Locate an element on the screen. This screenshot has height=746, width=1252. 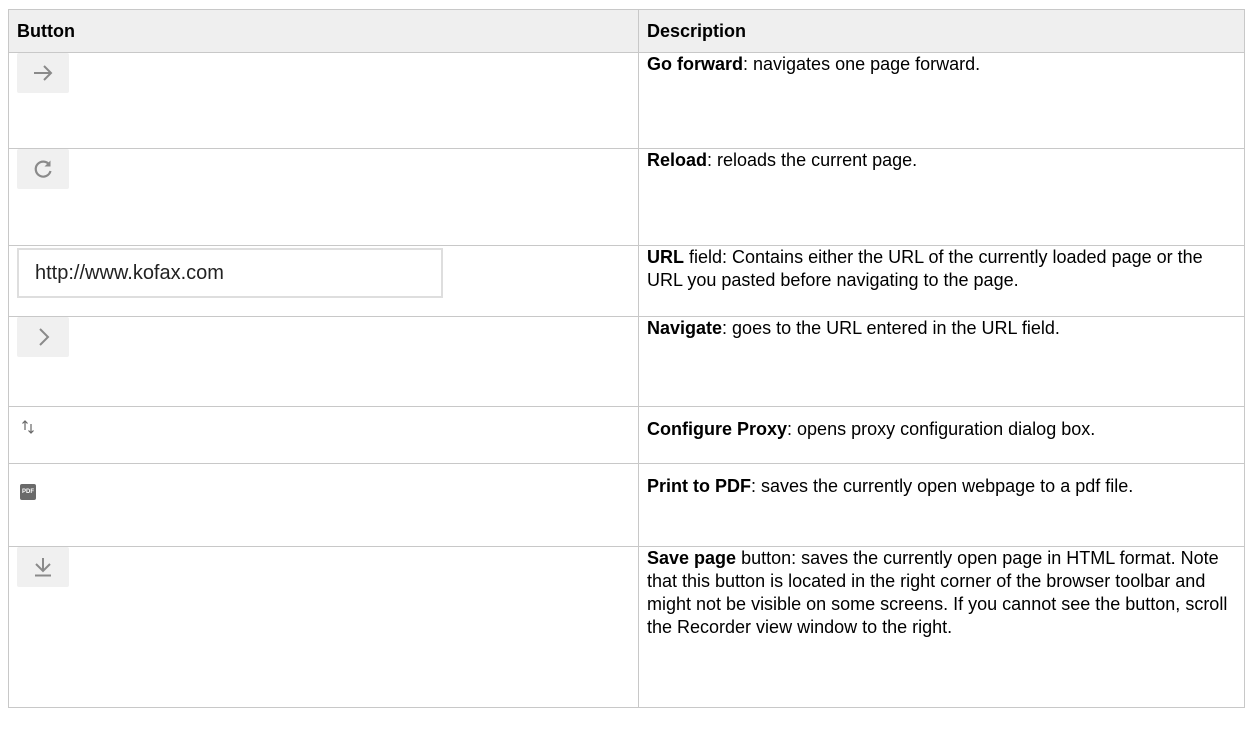
chevron-right-icon is located at coordinates (44, 337).